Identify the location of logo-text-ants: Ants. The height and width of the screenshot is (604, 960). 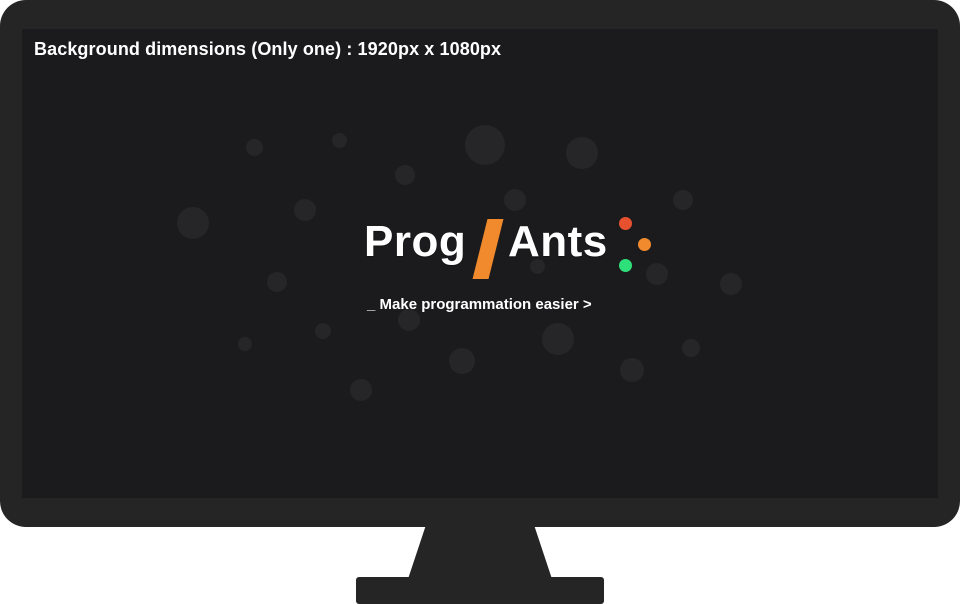
(558, 241).